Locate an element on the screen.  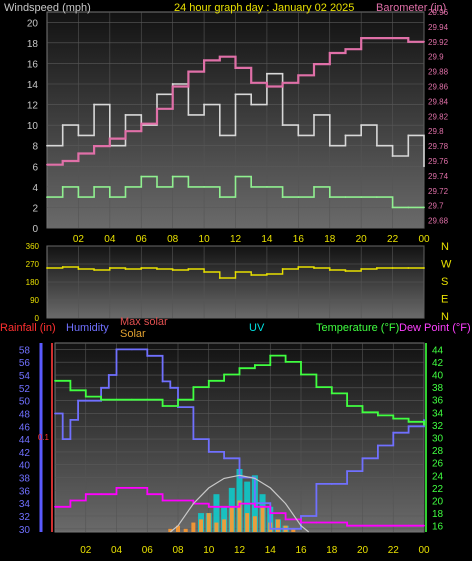
barometer-tick-label: 29.72 is located at coordinates (438, 191).